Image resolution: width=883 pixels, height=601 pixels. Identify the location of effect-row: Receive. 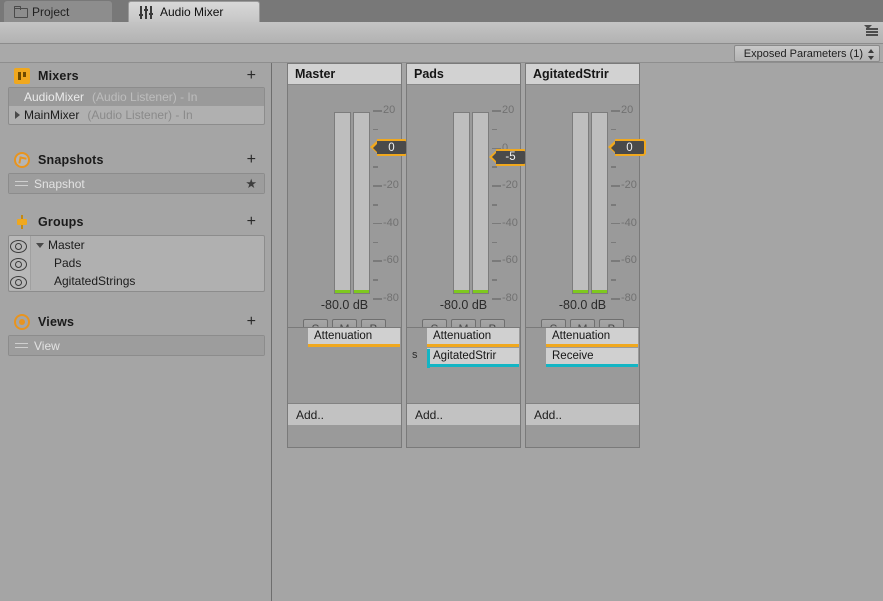
(592, 358).